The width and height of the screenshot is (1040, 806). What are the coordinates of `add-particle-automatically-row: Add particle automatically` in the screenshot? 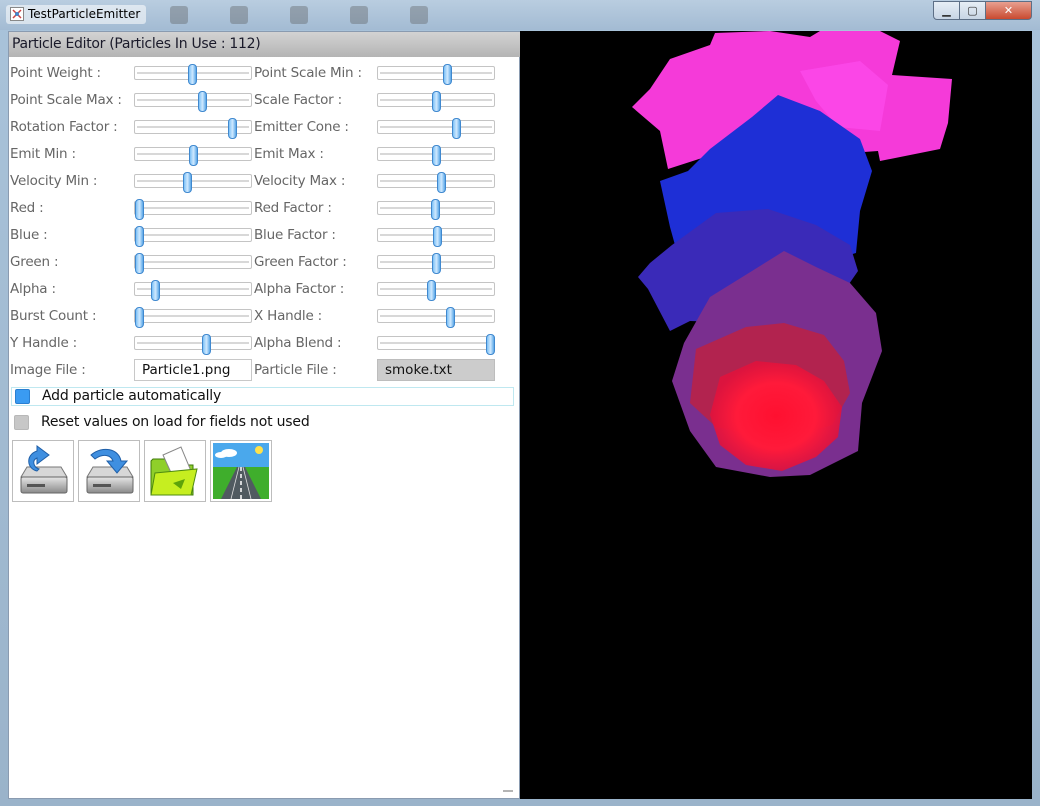 It's located at (262, 396).